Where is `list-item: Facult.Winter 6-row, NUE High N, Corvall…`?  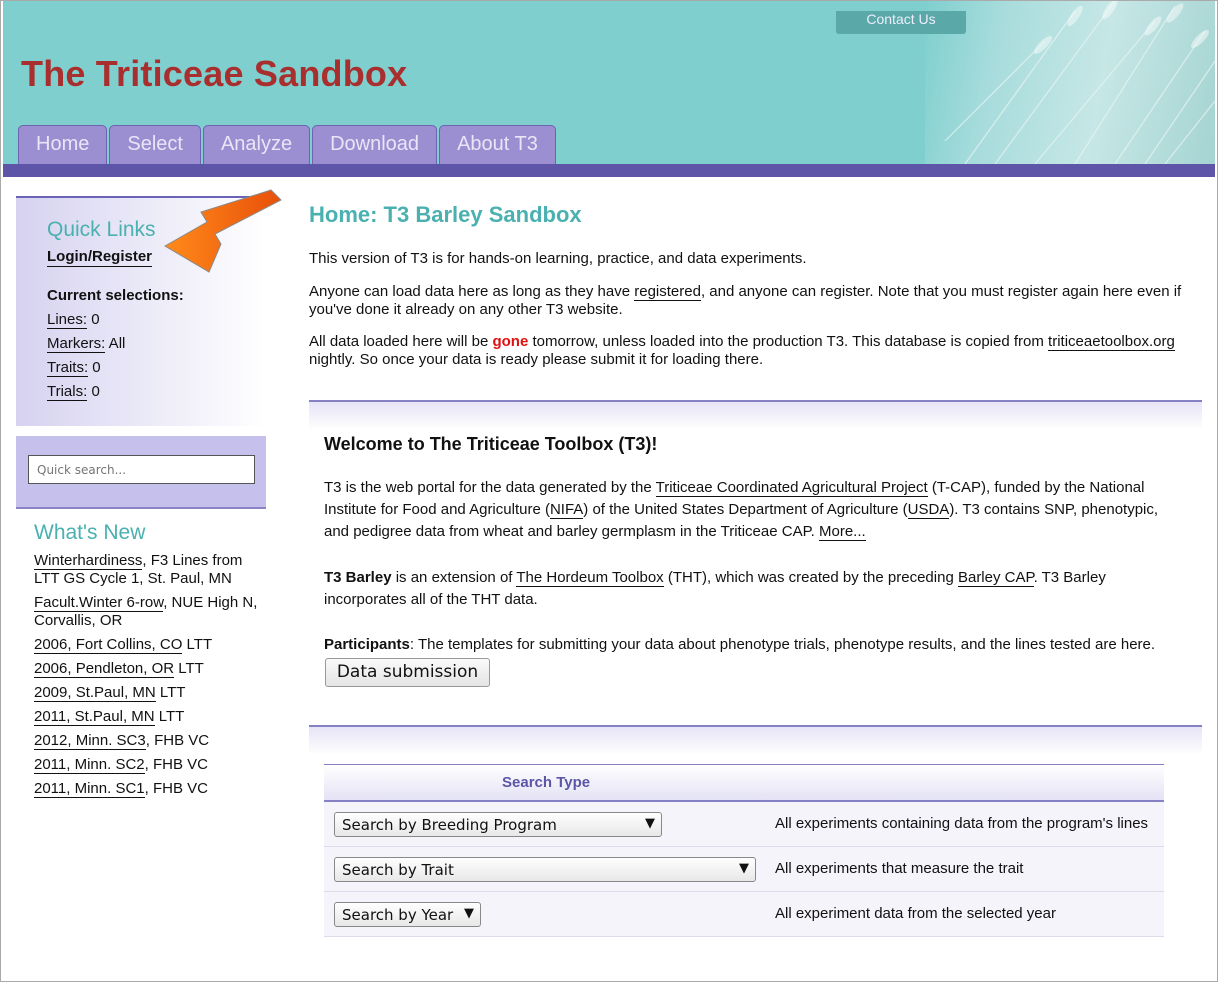 list-item: Facult.Winter 6-row, NUE High N, Corvall… is located at coordinates (146, 612).